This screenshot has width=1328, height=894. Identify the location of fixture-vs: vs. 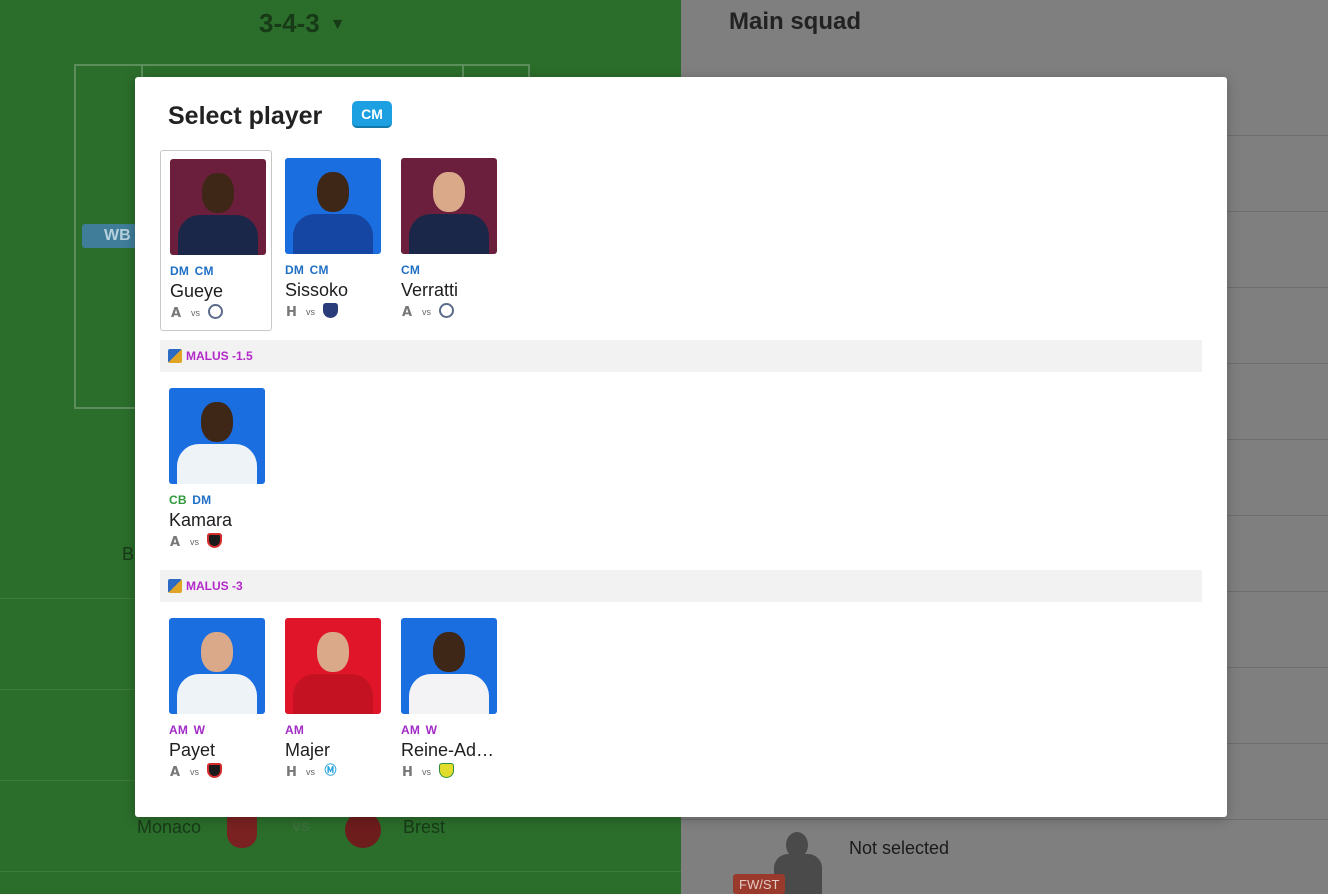
(301, 826).